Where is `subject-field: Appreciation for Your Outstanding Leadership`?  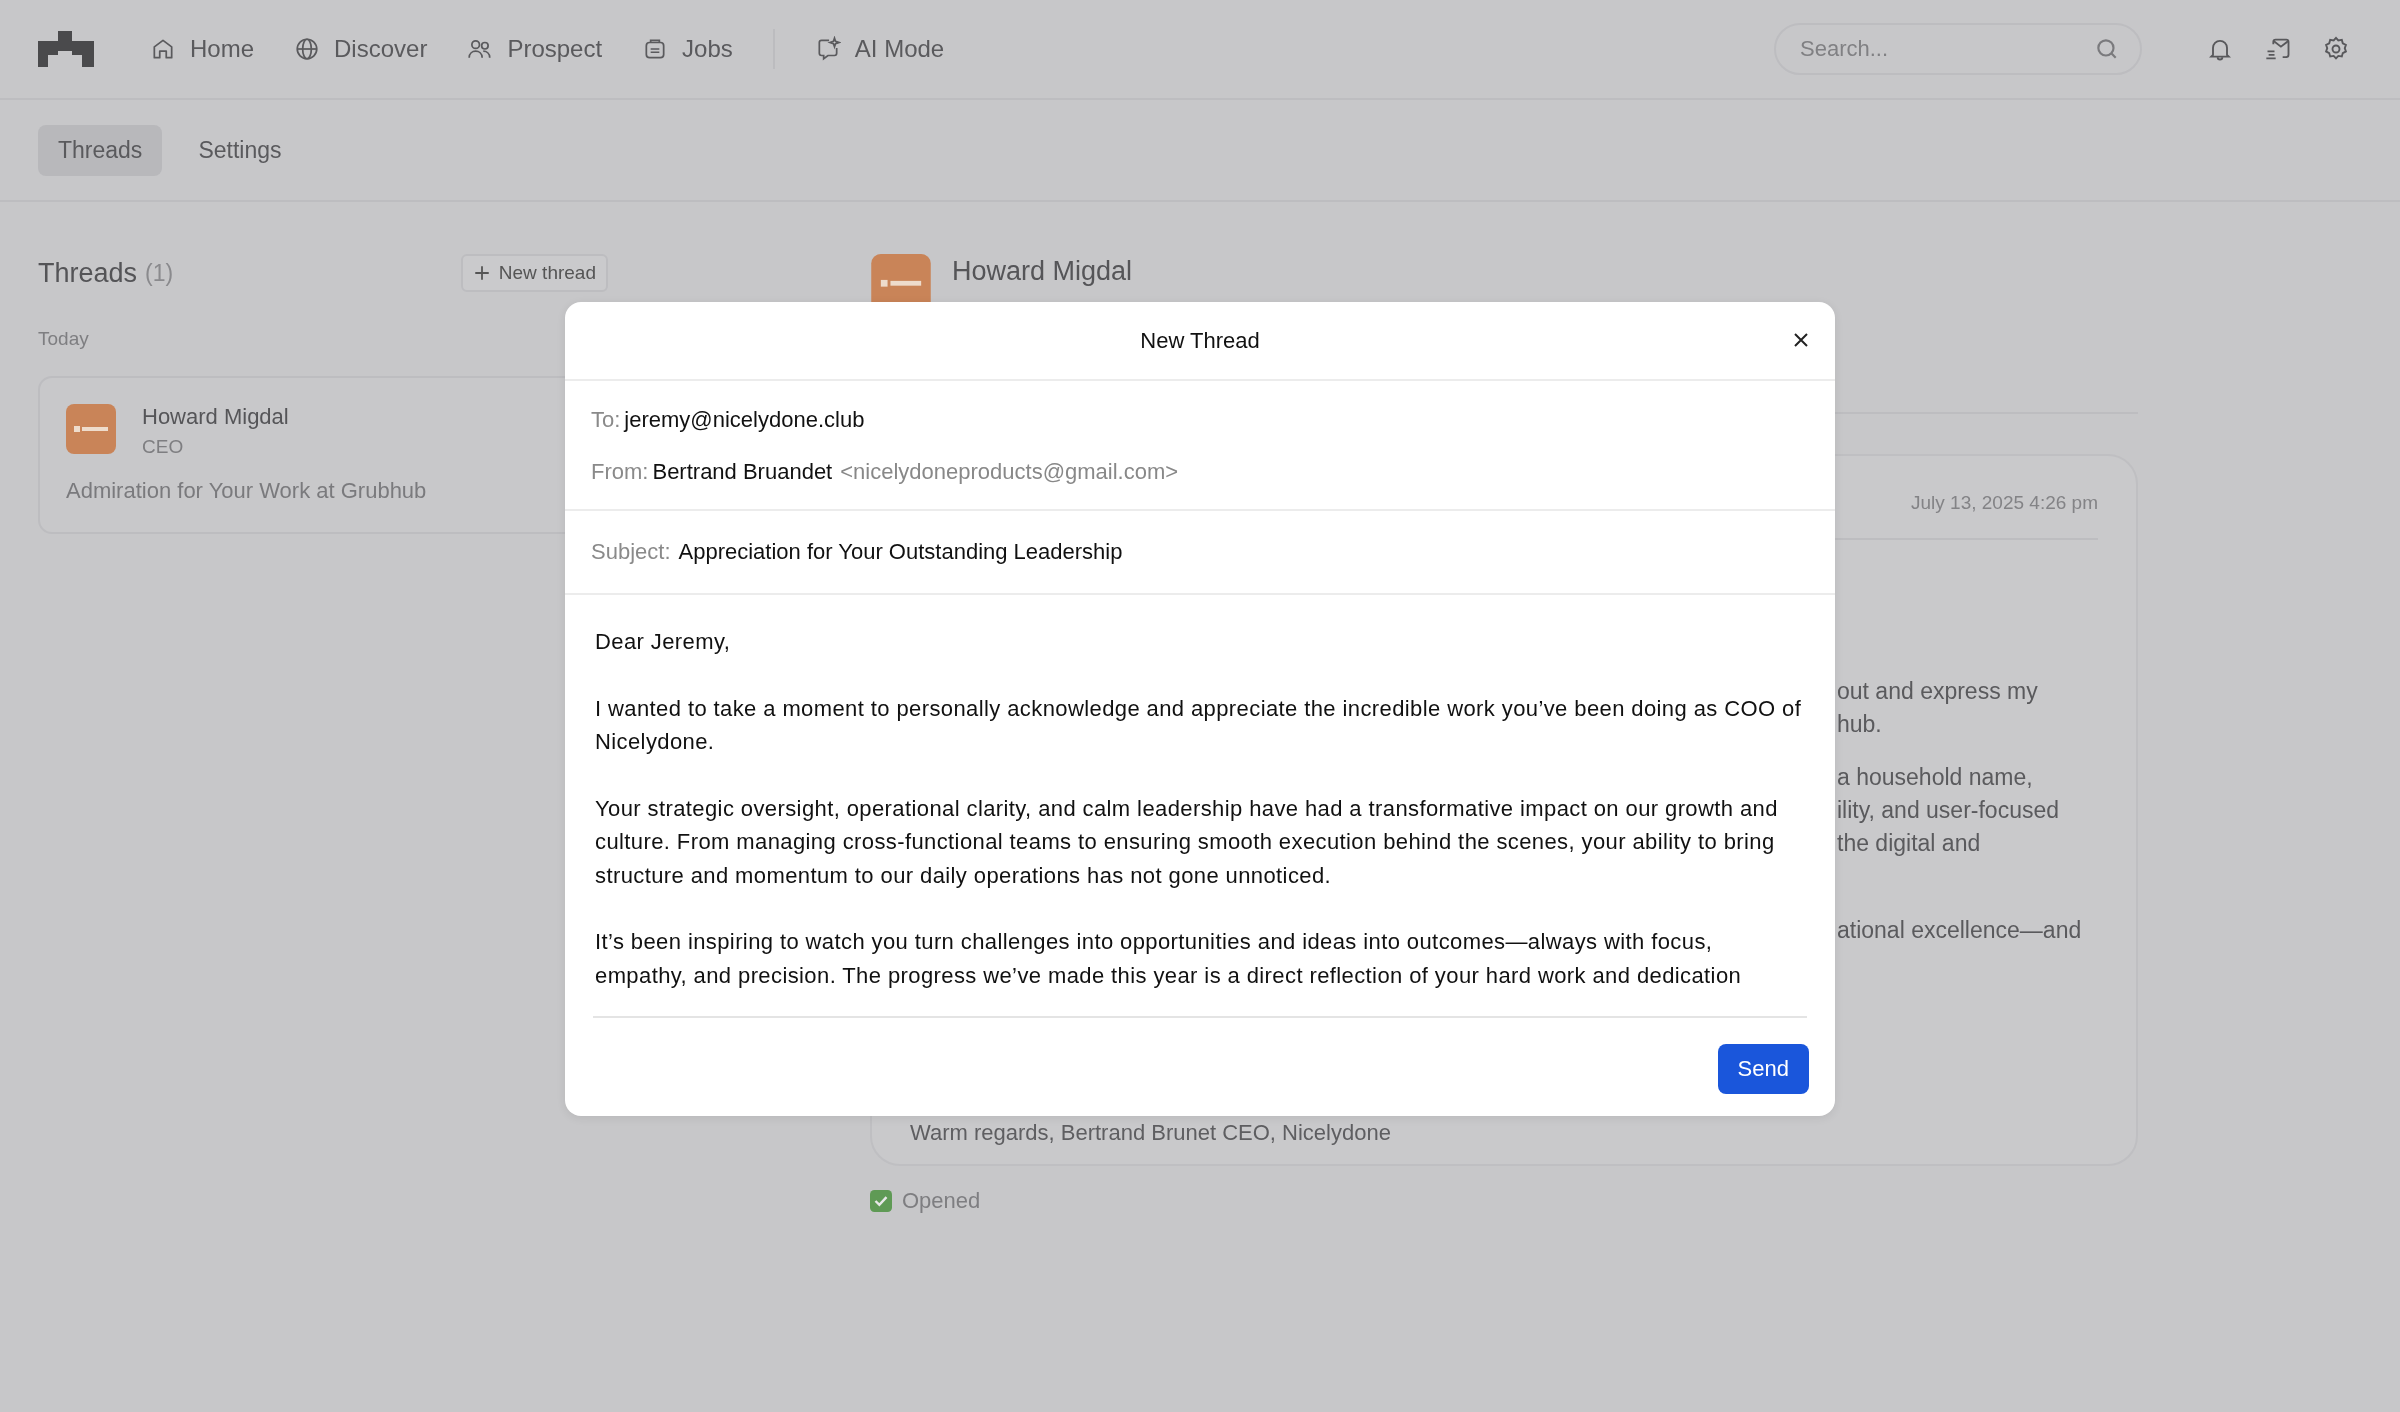
subject-field: Appreciation for Your Outstanding Leadership is located at coordinates (900, 552).